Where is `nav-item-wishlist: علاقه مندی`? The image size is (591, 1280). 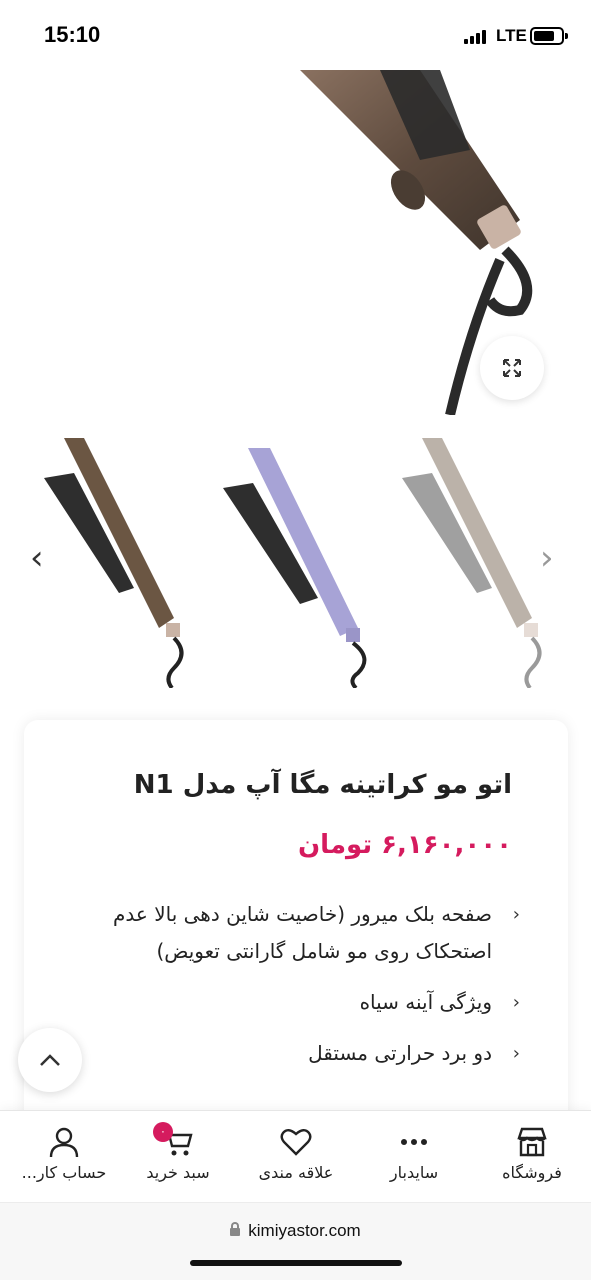 nav-item-wishlist: علاقه مندی is located at coordinates (296, 1157).